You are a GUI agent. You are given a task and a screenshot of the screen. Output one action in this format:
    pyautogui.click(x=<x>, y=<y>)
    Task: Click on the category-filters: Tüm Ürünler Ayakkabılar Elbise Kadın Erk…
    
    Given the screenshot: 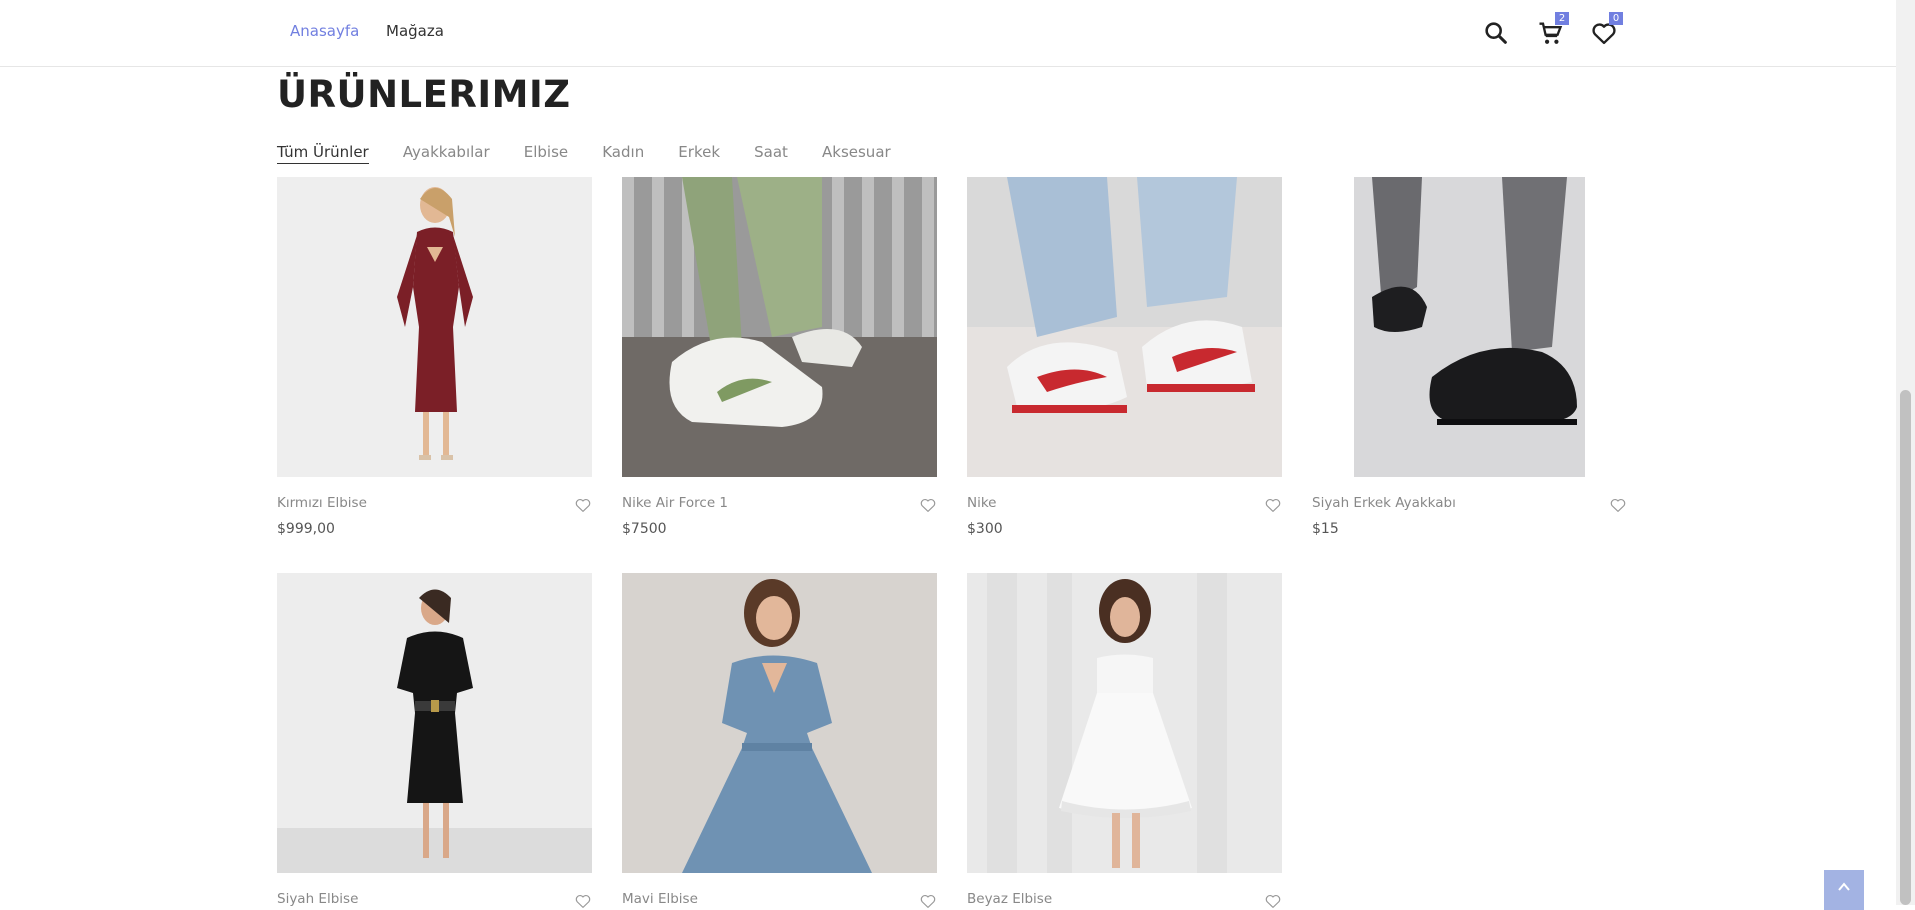 What is the action you would take?
    pyautogui.click(x=598, y=154)
    